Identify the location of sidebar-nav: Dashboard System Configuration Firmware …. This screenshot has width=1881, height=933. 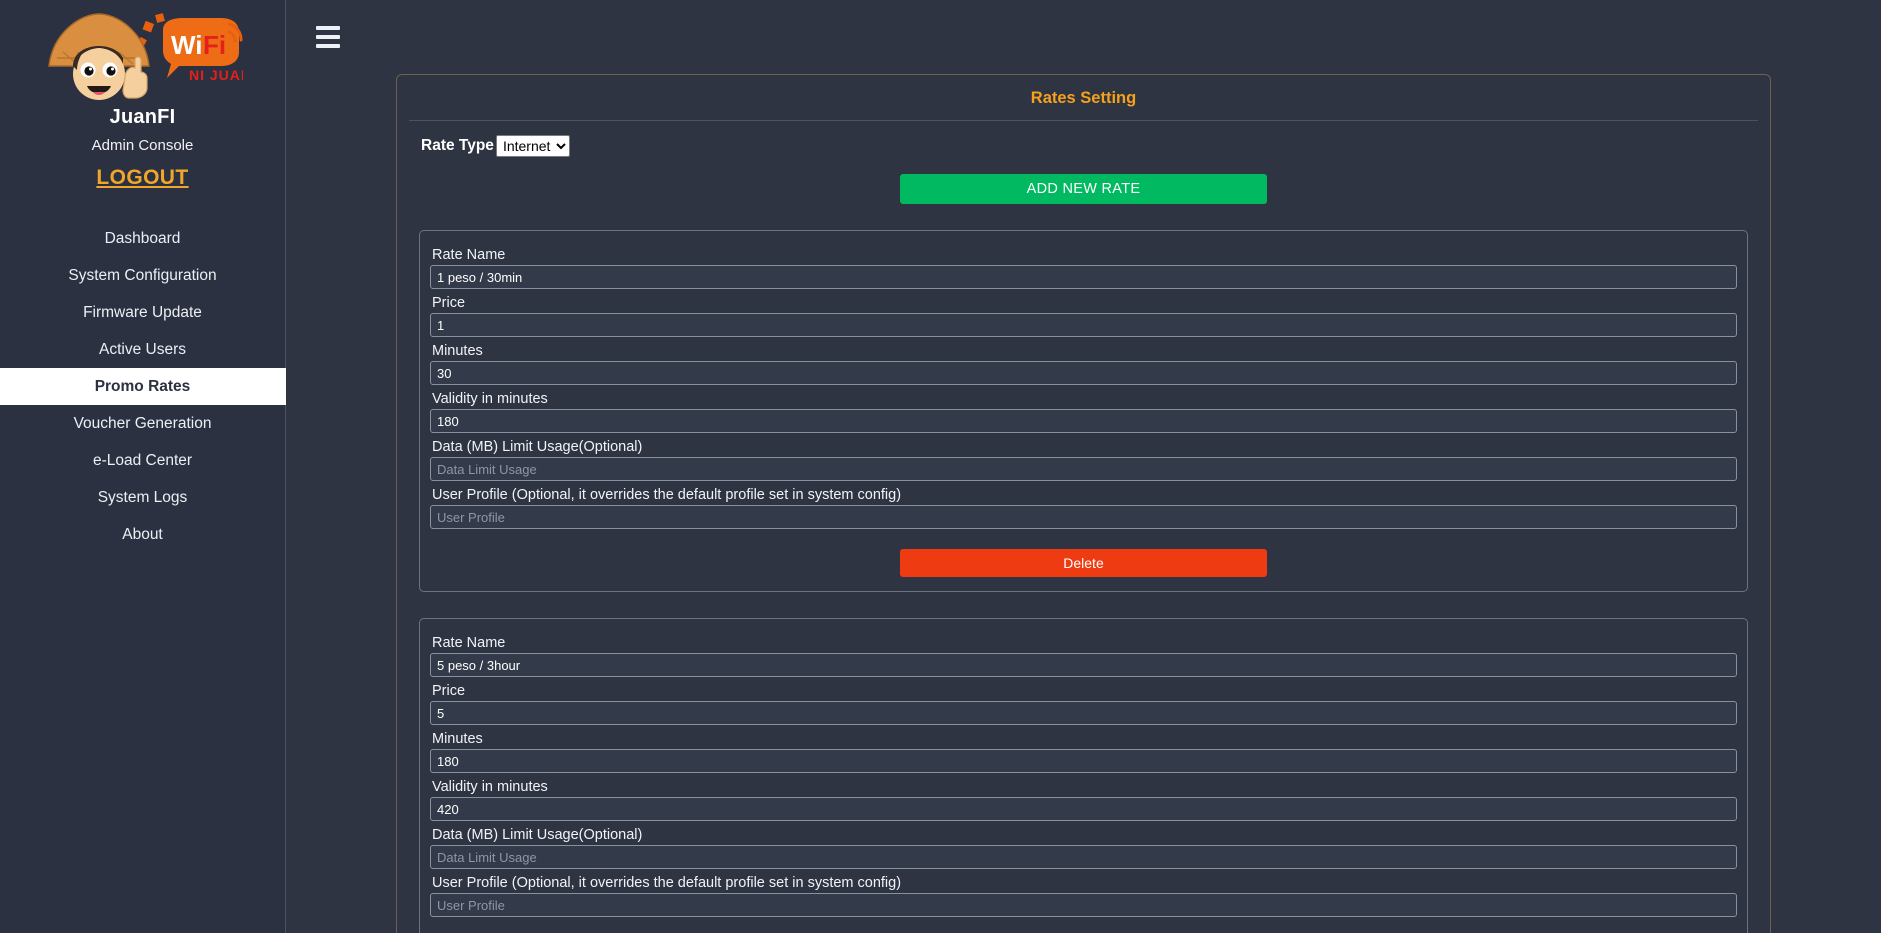
(143, 386).